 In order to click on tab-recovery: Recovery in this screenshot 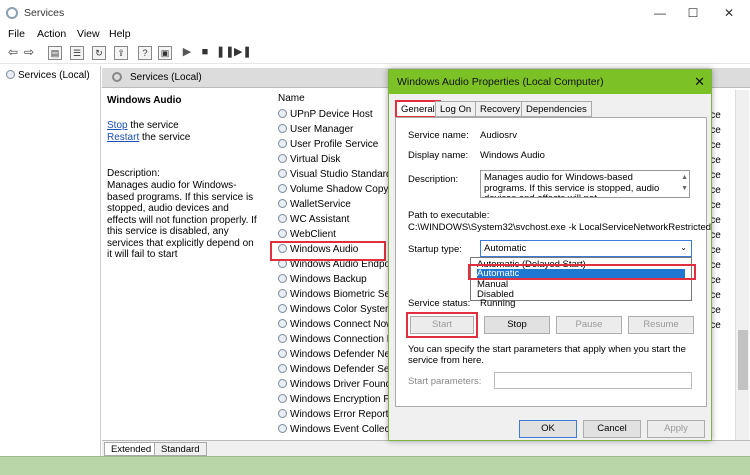, I will do `click(500, 109)`.